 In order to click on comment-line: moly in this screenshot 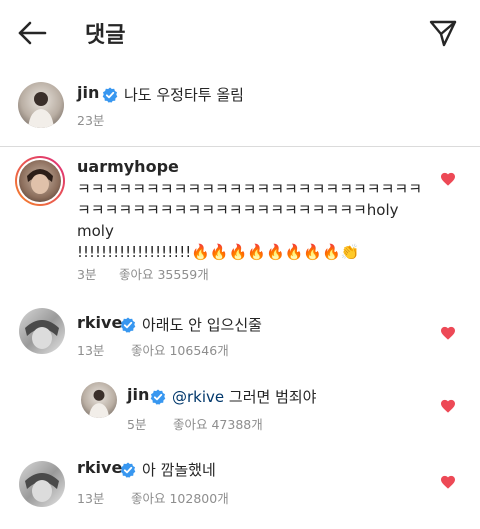, I will do `click(95, 231)`.